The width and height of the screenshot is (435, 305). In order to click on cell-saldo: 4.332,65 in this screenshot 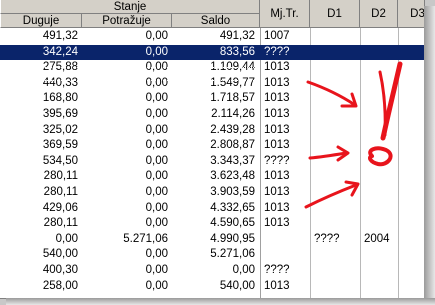, I will do `click(232, 207)`.